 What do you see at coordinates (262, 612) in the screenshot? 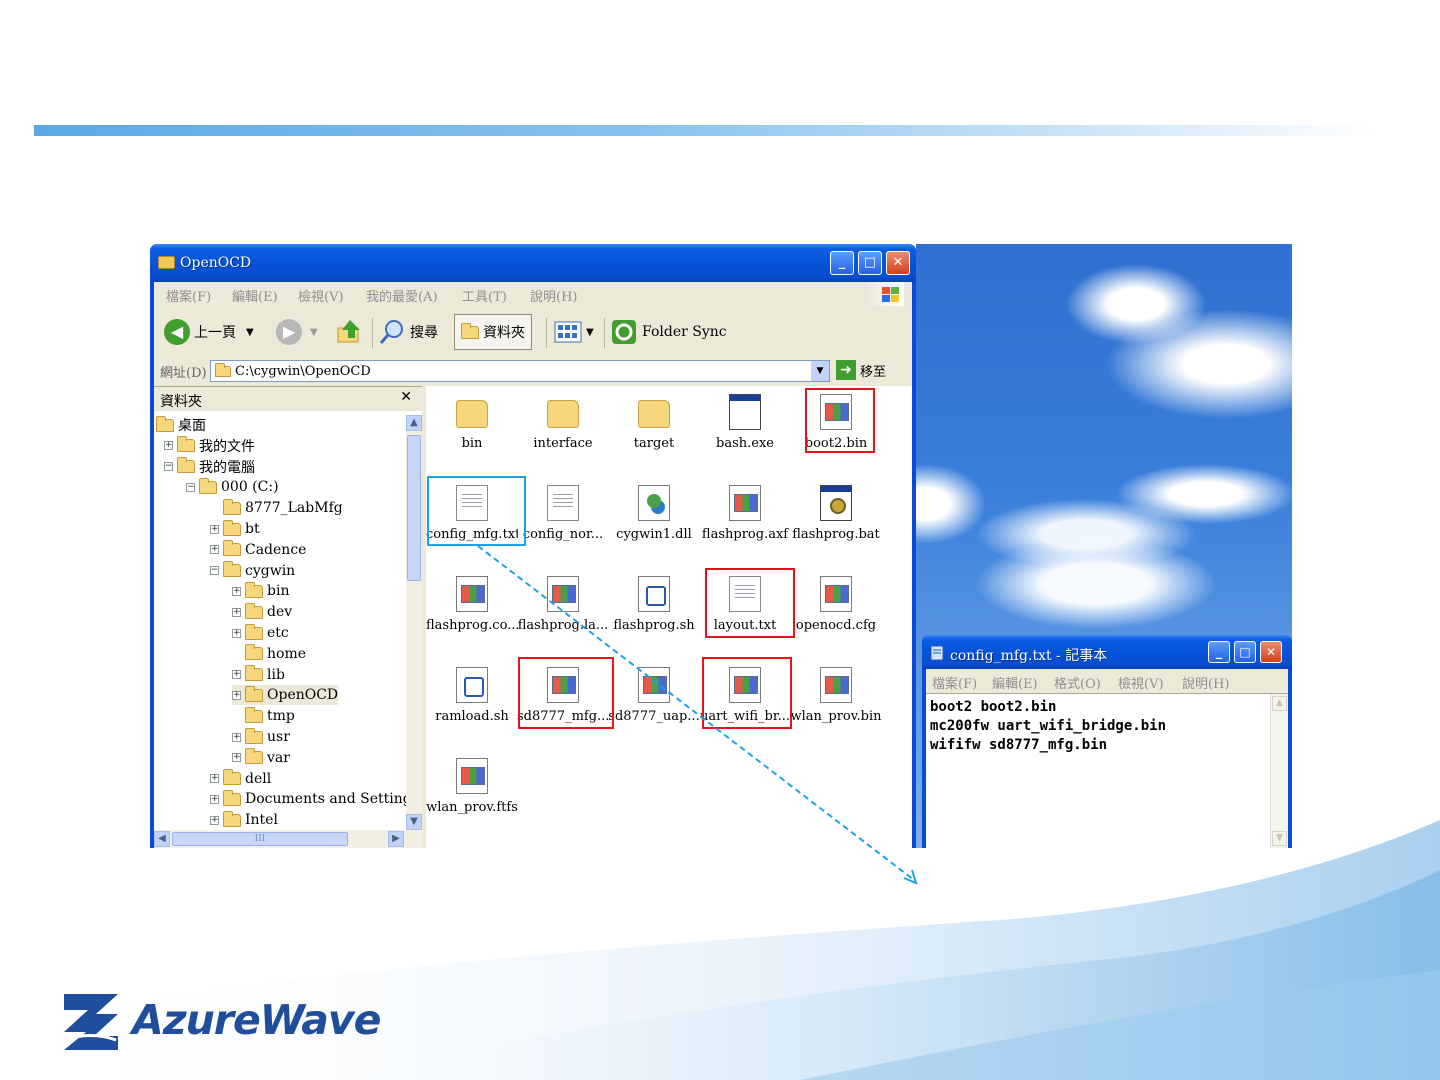
I see `tree-item: + dev` at bounding box center [262, 612].